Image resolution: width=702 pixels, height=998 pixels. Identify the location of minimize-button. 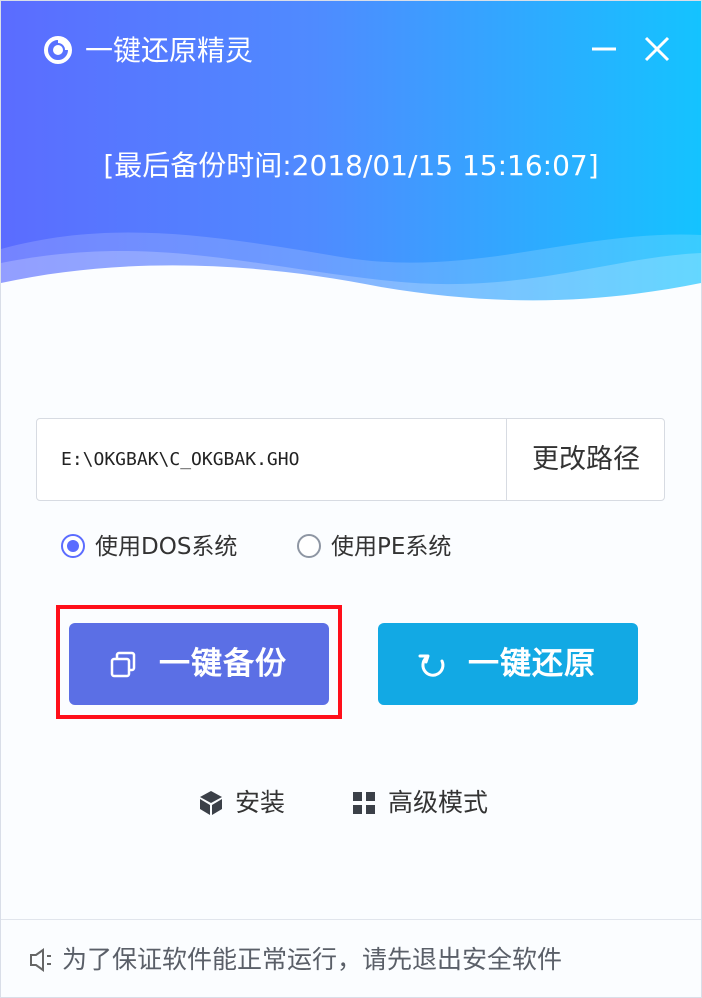
(604, 49).